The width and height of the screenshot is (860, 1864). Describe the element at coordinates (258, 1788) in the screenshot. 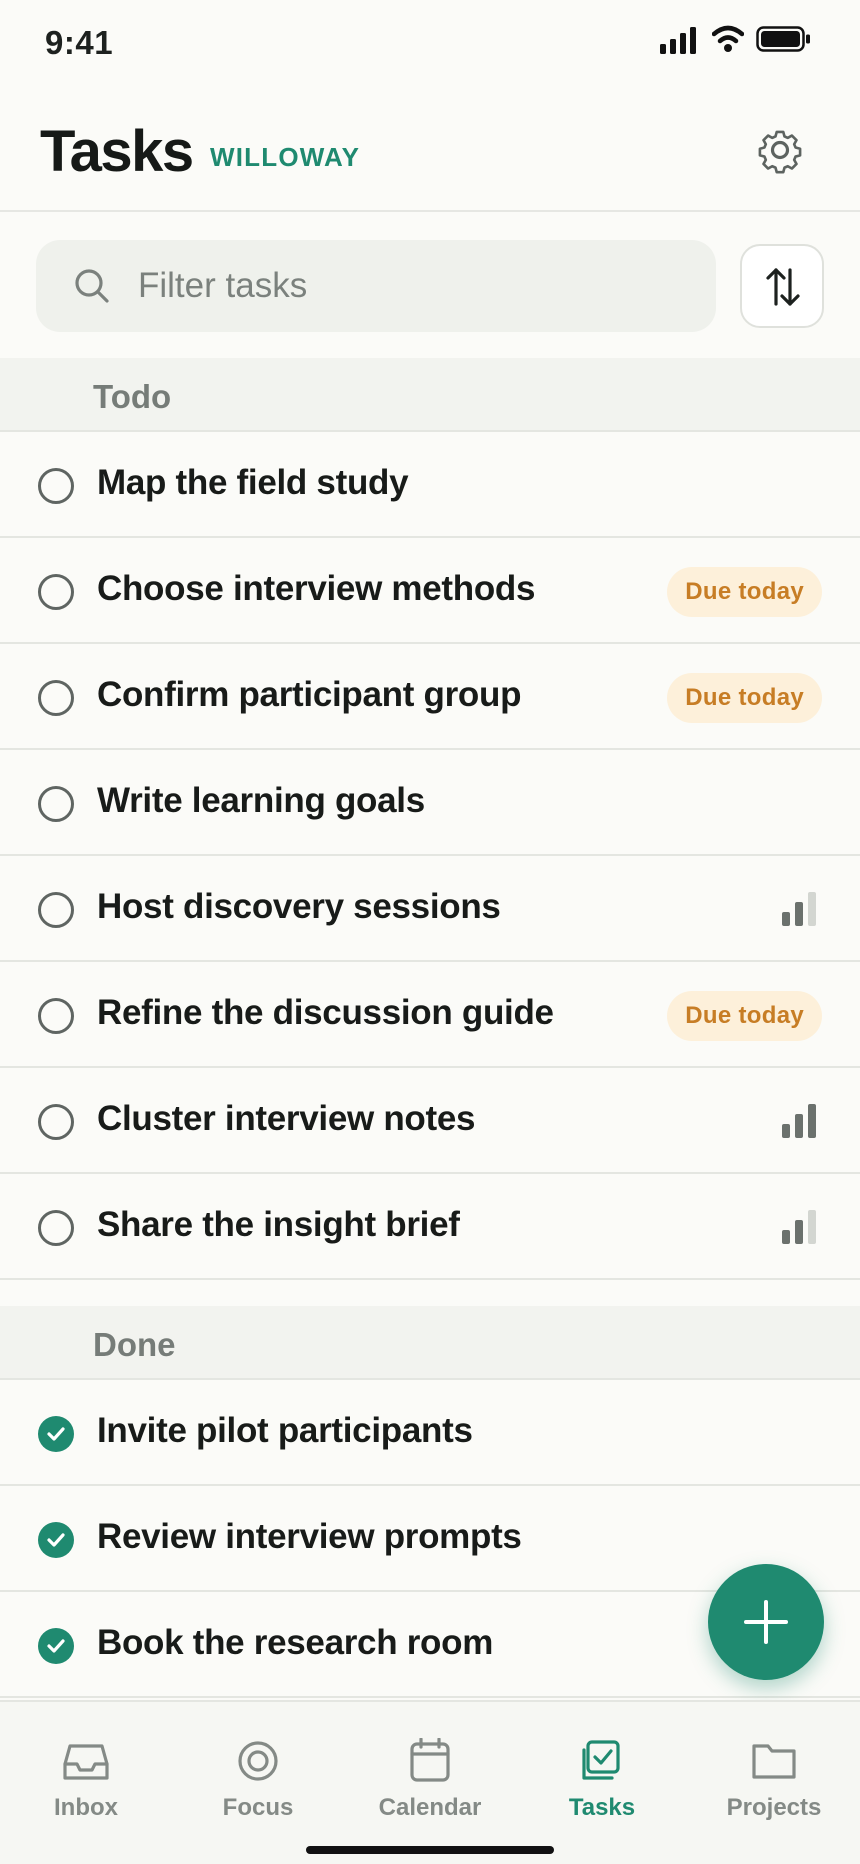

I see `nav-item-focus: Focus` at that location.